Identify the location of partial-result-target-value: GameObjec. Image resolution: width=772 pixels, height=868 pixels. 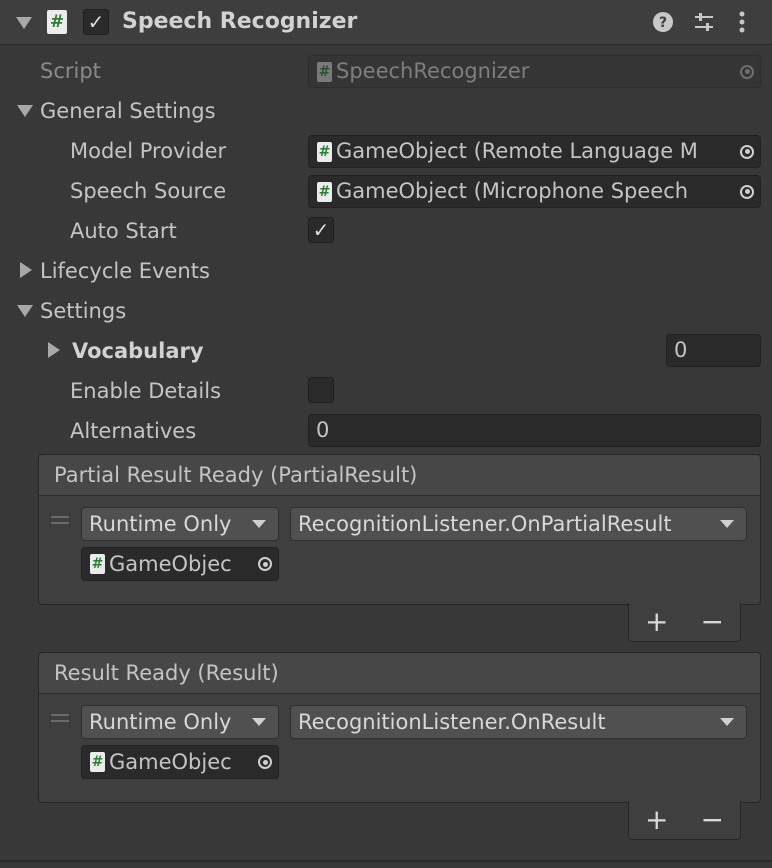
(170, 563).